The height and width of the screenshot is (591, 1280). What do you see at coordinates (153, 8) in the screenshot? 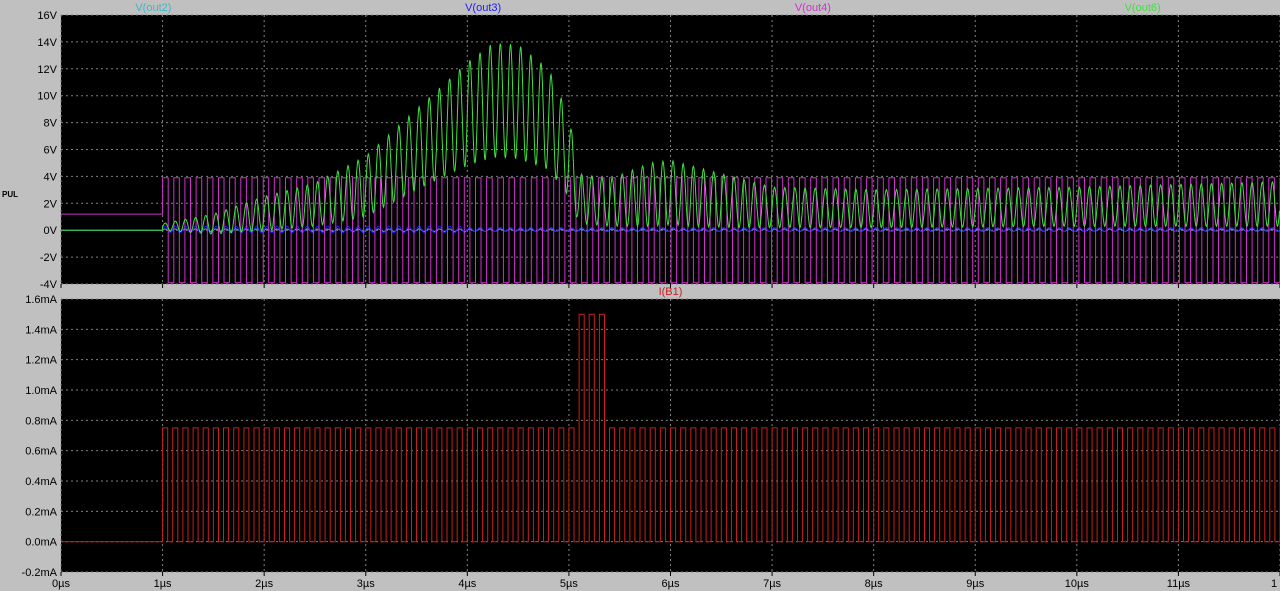
I see `legend-vout2: V(out2)` at bounding box center [153, 8].